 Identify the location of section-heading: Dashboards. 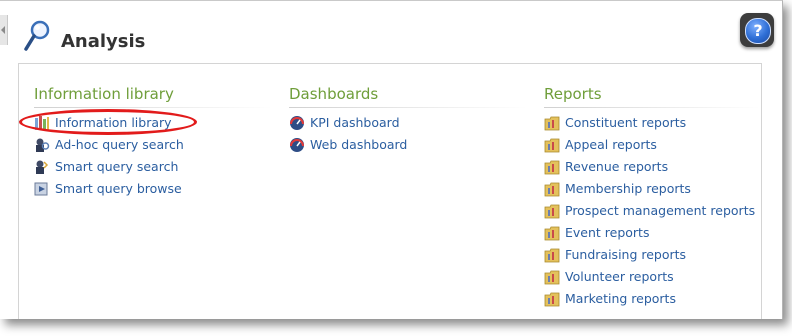
(334, 94).